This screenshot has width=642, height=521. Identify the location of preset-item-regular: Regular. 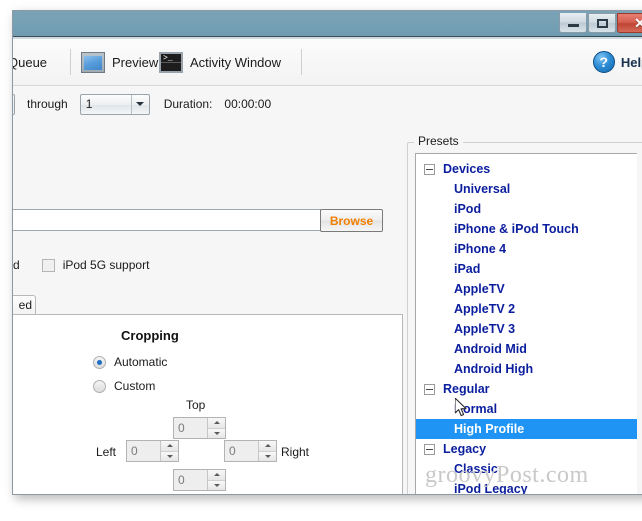
(526, 389).